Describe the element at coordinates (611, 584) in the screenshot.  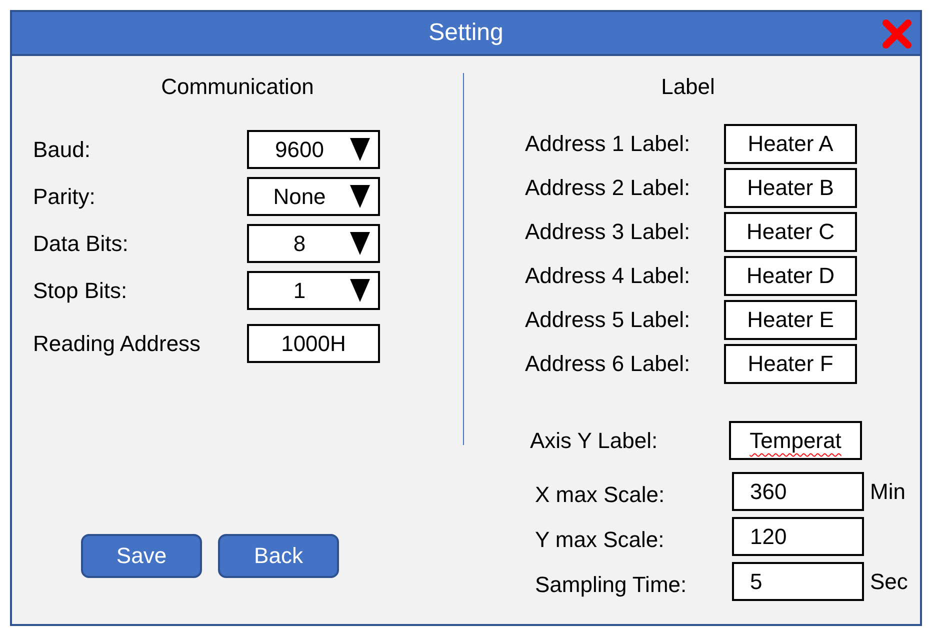
I see `field-label: Sampling Time:` at that location.